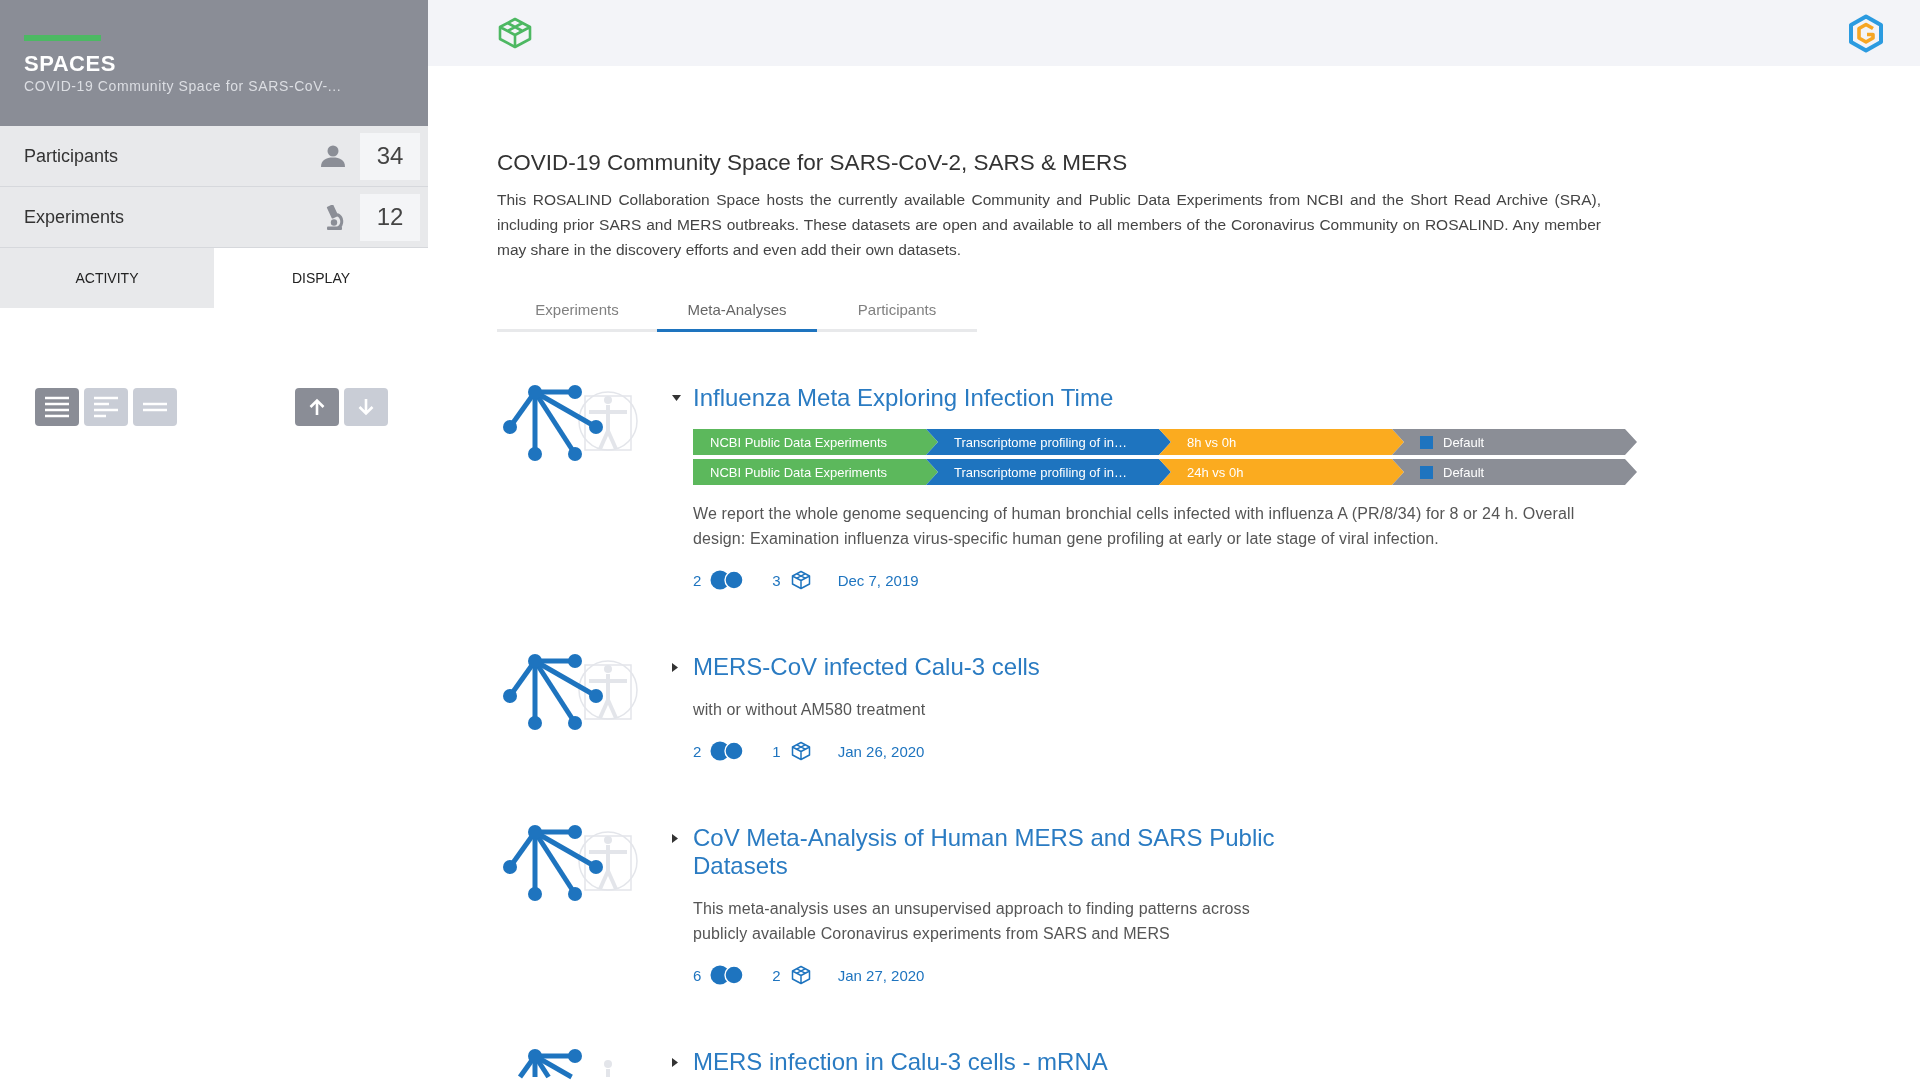  Describe the element at coordinates (75, 217) in the screenshot. I see `stat-label: Experiments` at that location.